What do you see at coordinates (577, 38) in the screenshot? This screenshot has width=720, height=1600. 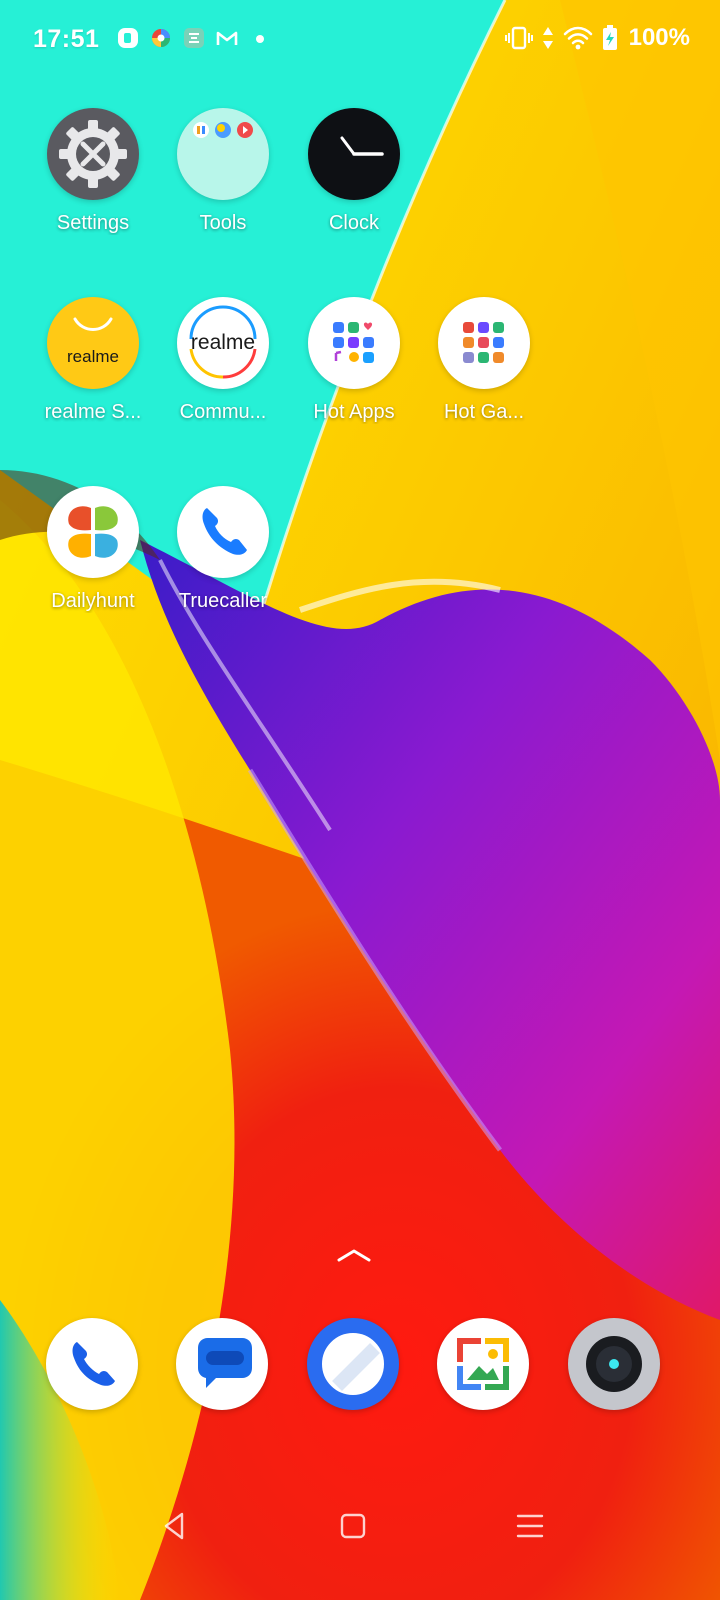 I see `wifi-icon` at bounding box center [577, 38].